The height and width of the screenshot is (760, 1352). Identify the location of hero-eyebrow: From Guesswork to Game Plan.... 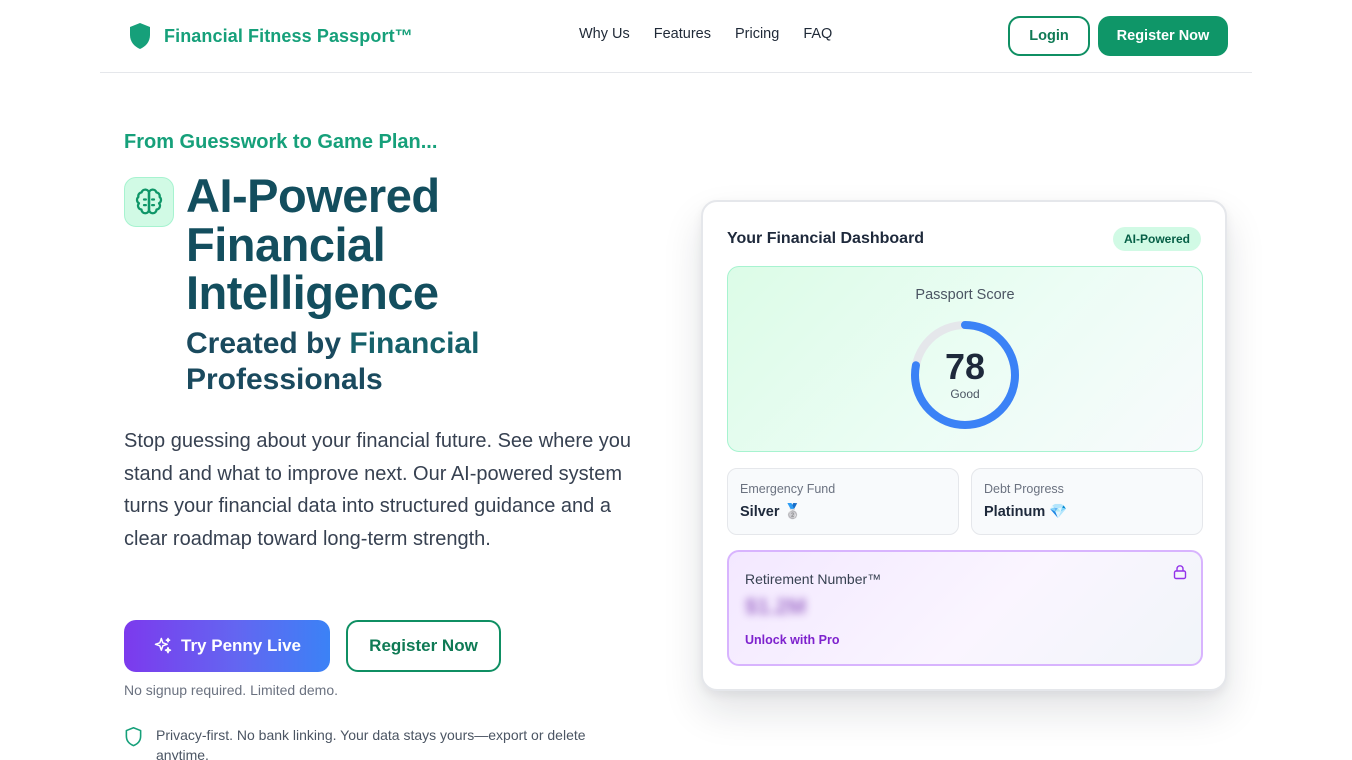
(281, 142).